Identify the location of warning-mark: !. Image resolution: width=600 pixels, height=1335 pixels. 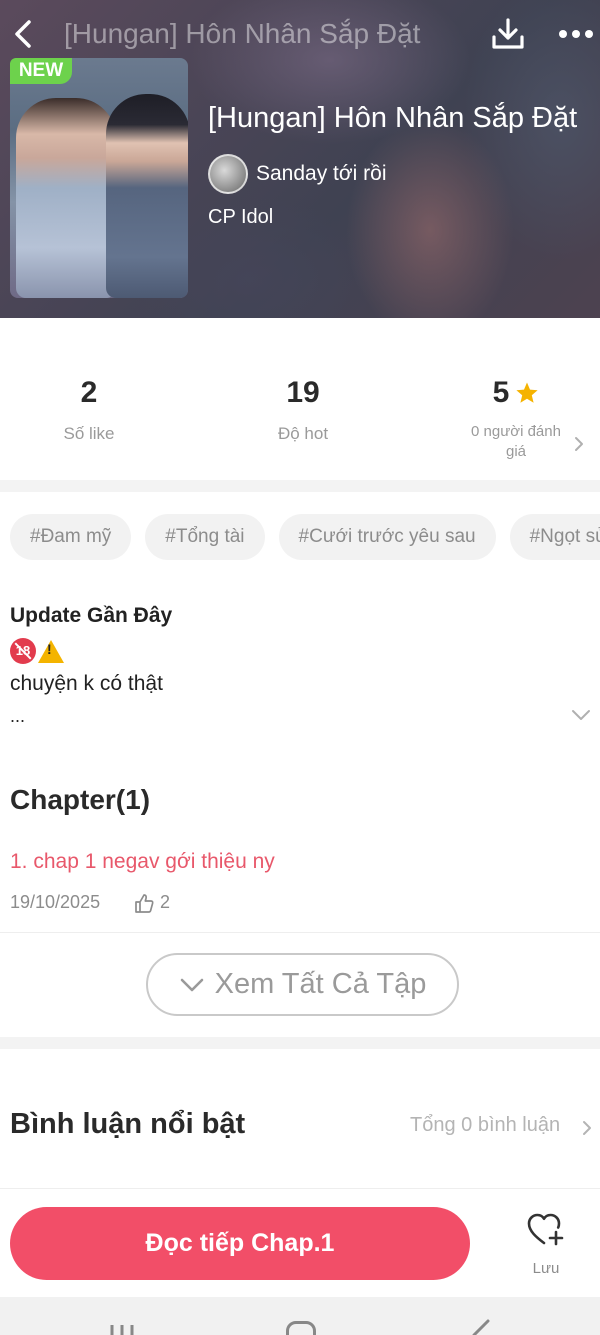
(49, 649).